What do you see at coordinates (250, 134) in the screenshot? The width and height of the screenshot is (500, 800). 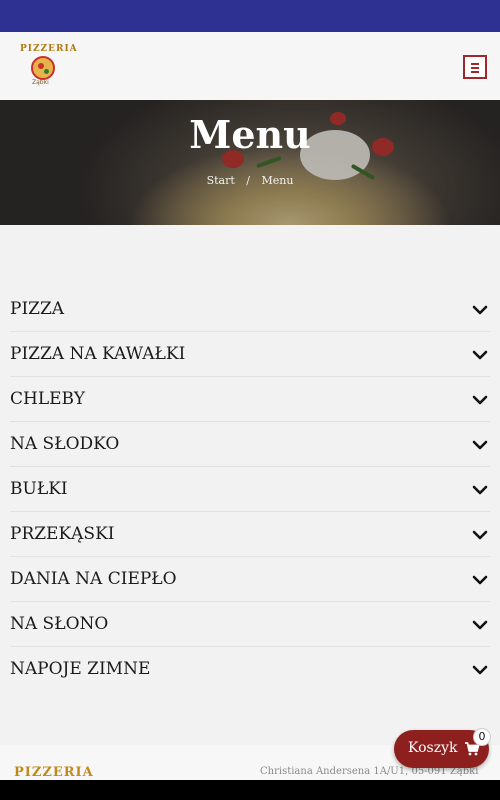 I see `page-title: Menu` at bounding box center [250, 134].